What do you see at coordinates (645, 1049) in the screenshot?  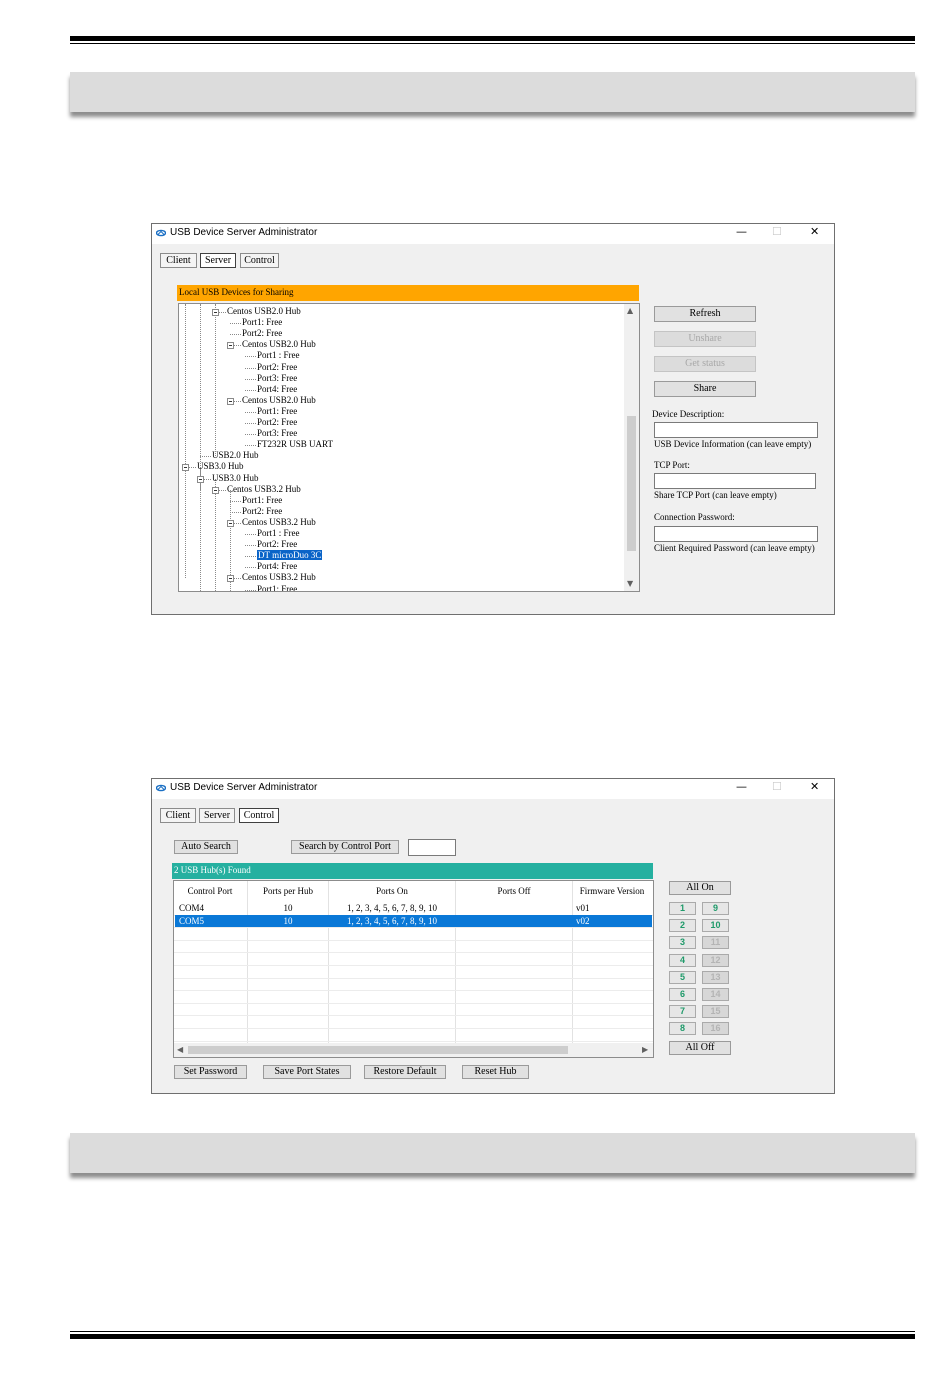 I see `scroll-right-icon: ▶` at bounding box center [645, 1049].